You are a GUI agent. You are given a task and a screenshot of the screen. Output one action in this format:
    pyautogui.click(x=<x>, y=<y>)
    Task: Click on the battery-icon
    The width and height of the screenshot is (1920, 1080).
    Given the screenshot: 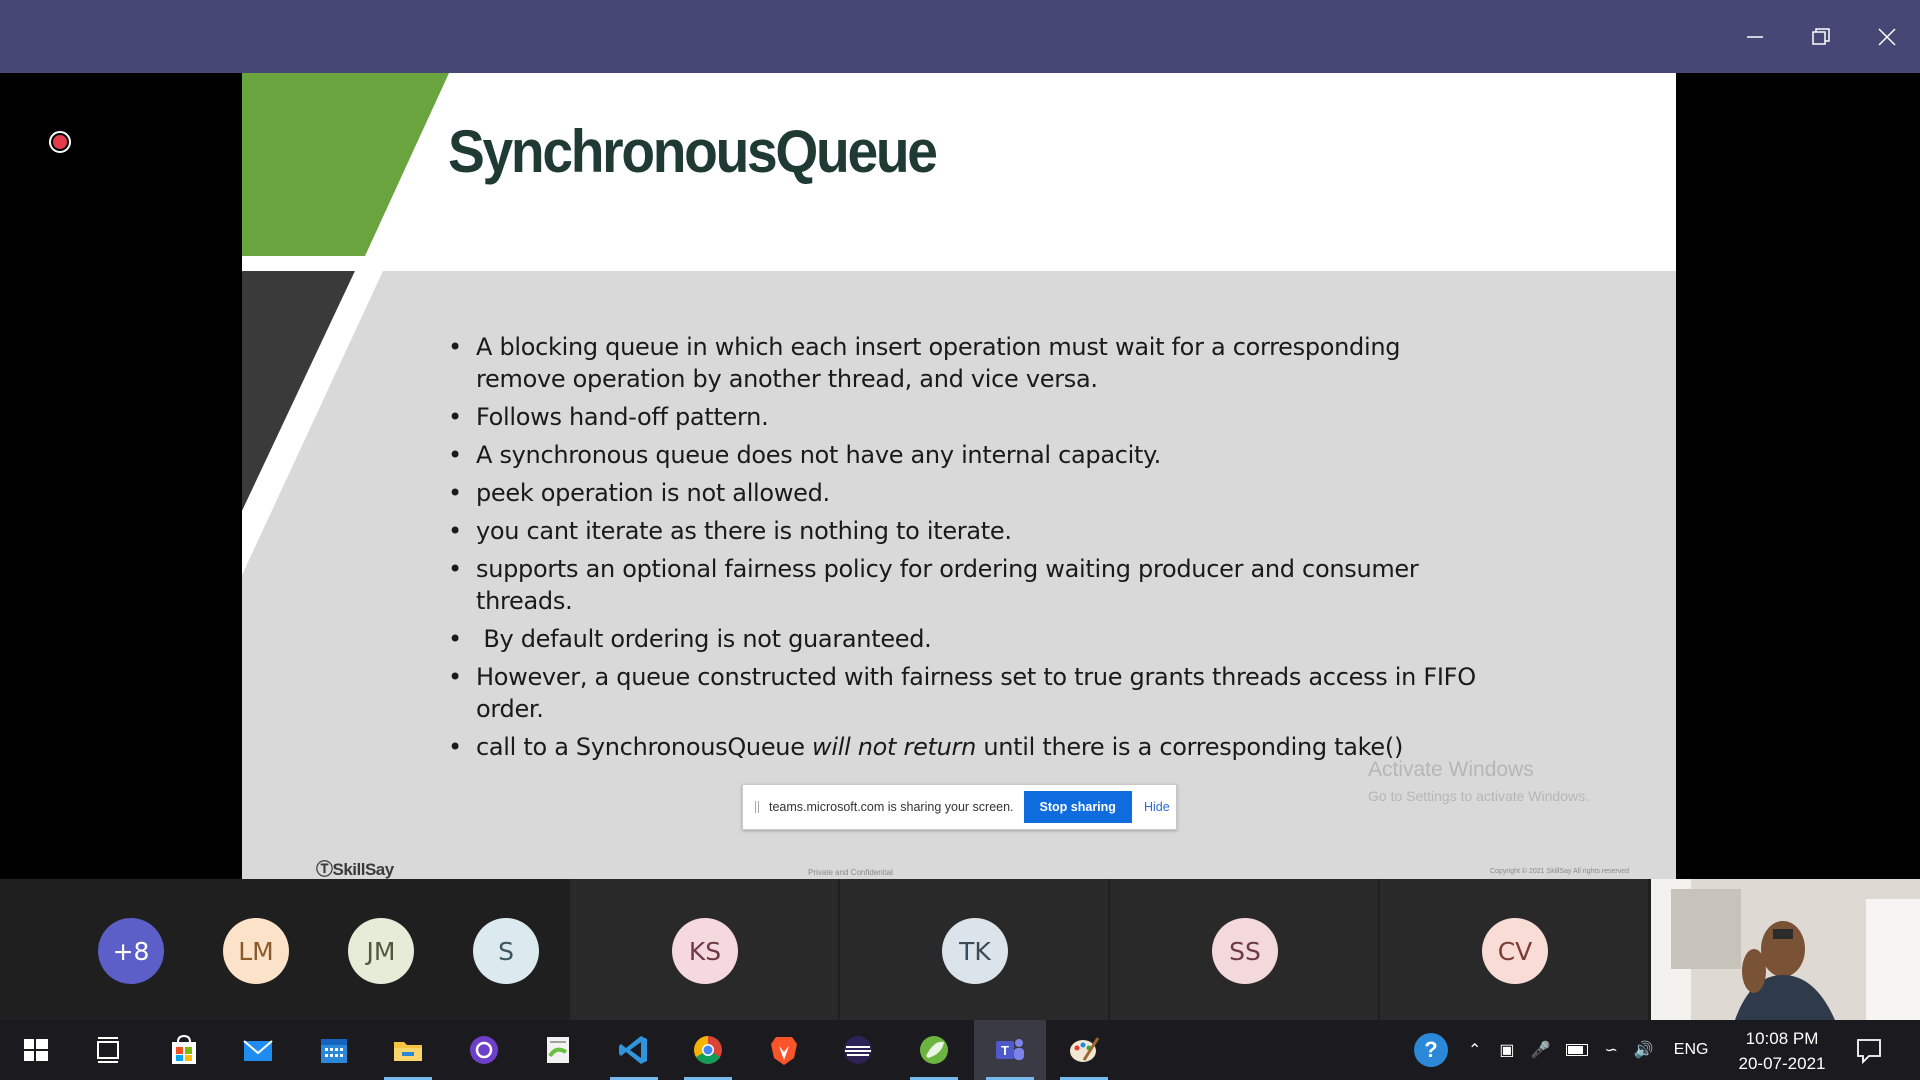 What is the action you would take?
    pyautogui.click(x=1577, y=1050)
    